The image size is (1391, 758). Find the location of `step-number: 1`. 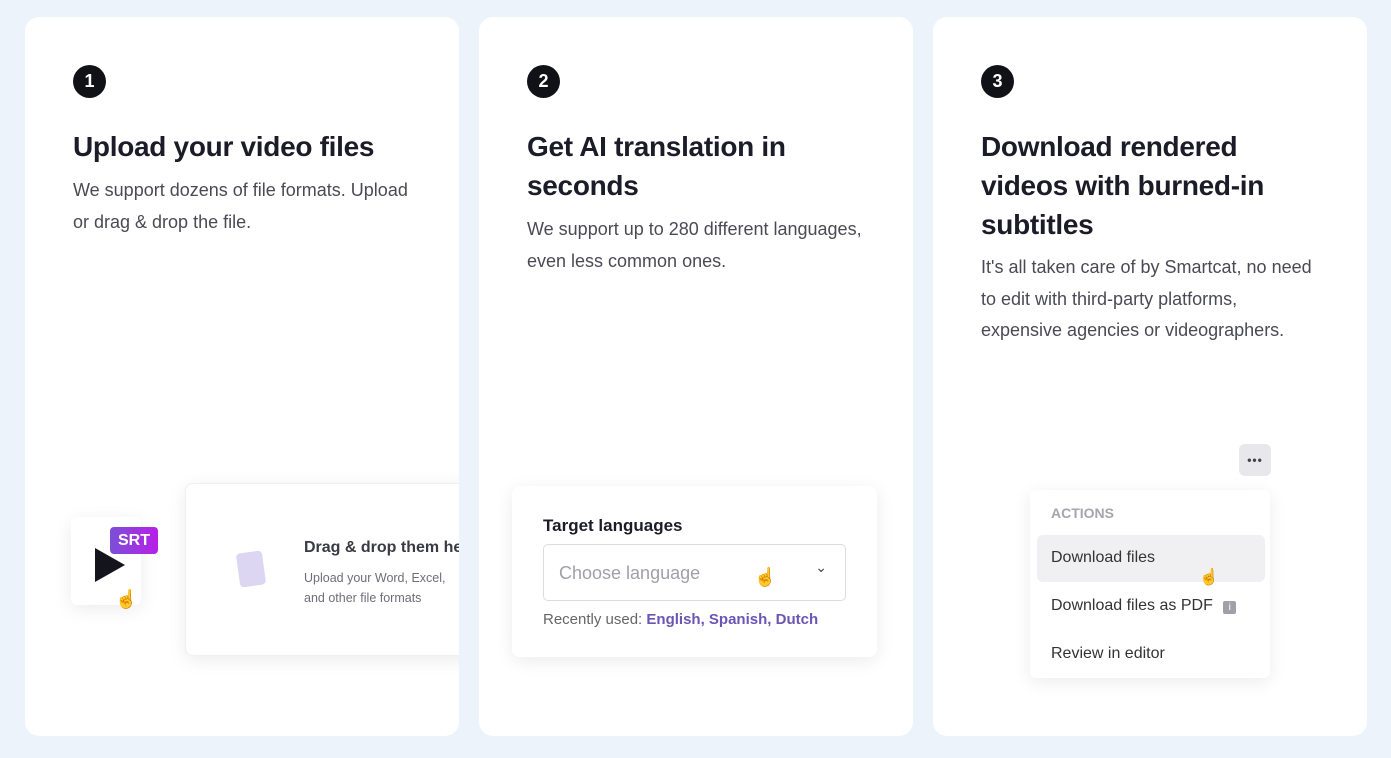

step-number: 1 is located at coordinates (89, 81).